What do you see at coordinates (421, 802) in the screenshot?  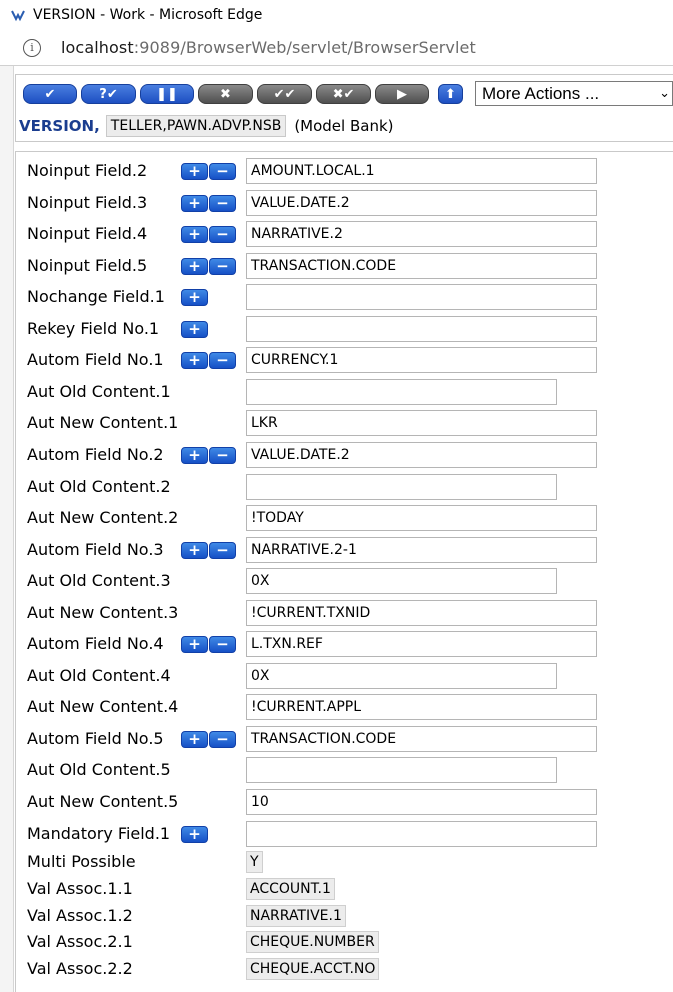 I see `field-input: 10` at bounding box center [421, 802].